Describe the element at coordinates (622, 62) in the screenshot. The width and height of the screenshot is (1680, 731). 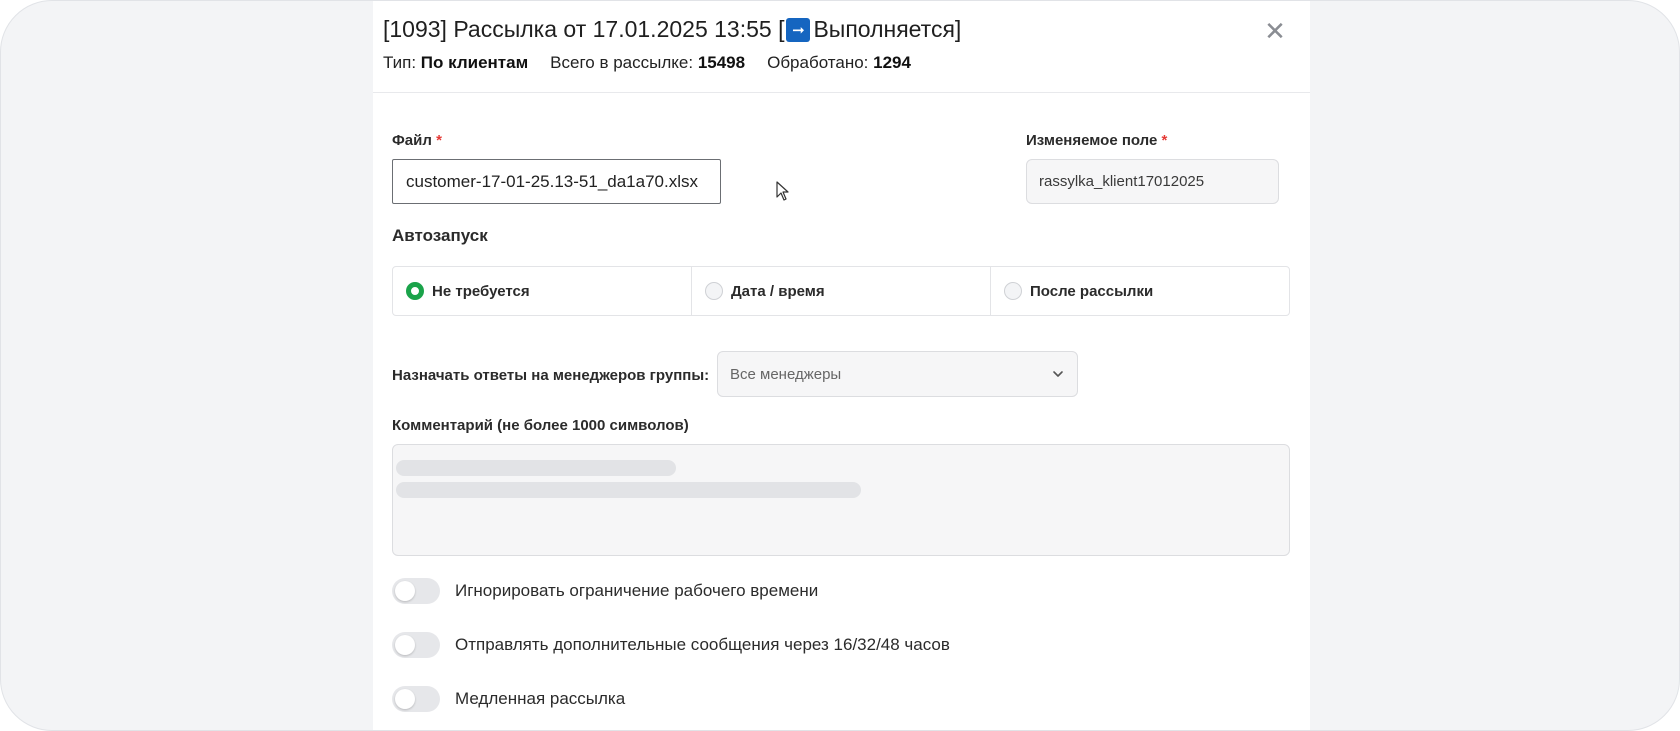
I see `total-label: Всего в рассылке:` at that location.